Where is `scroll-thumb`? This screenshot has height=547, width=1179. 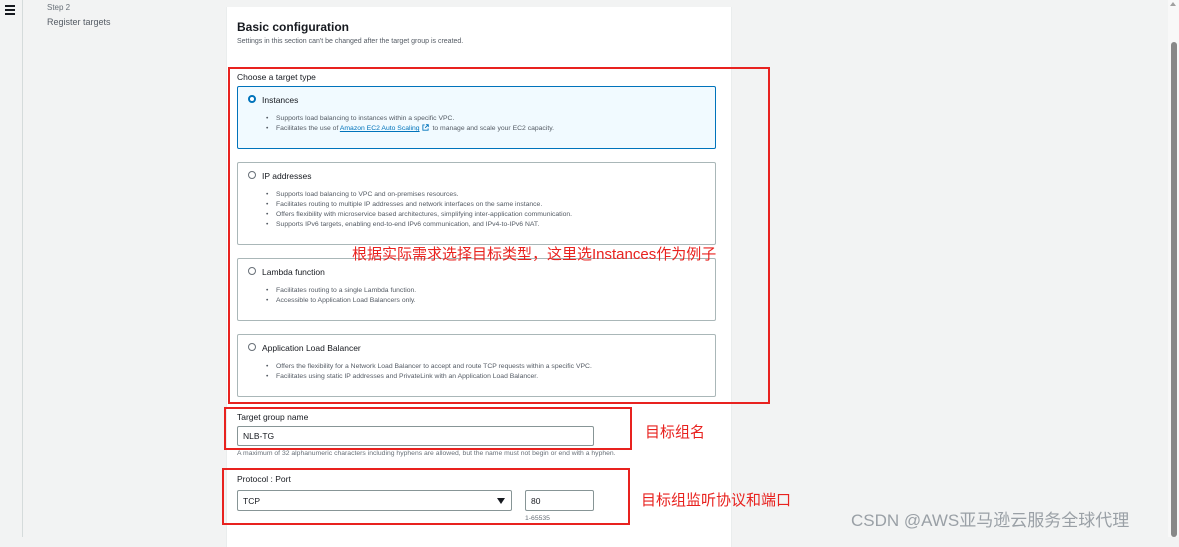
scroll-thumb is located at coordinates (1174, 289).